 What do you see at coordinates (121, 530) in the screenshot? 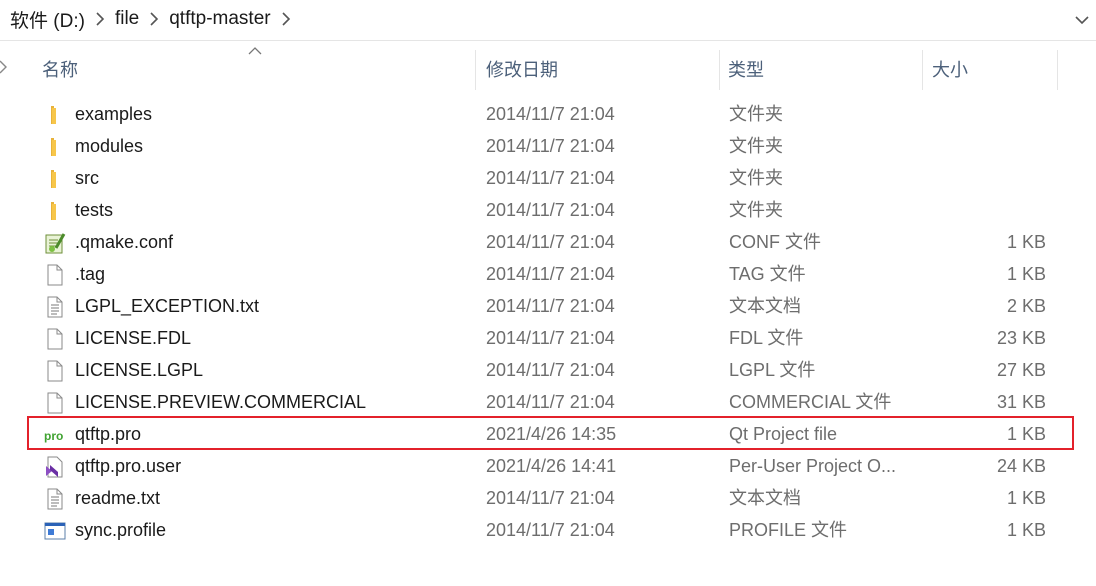
I see `file-name: sync.profile` at bounding box center [121, 530].